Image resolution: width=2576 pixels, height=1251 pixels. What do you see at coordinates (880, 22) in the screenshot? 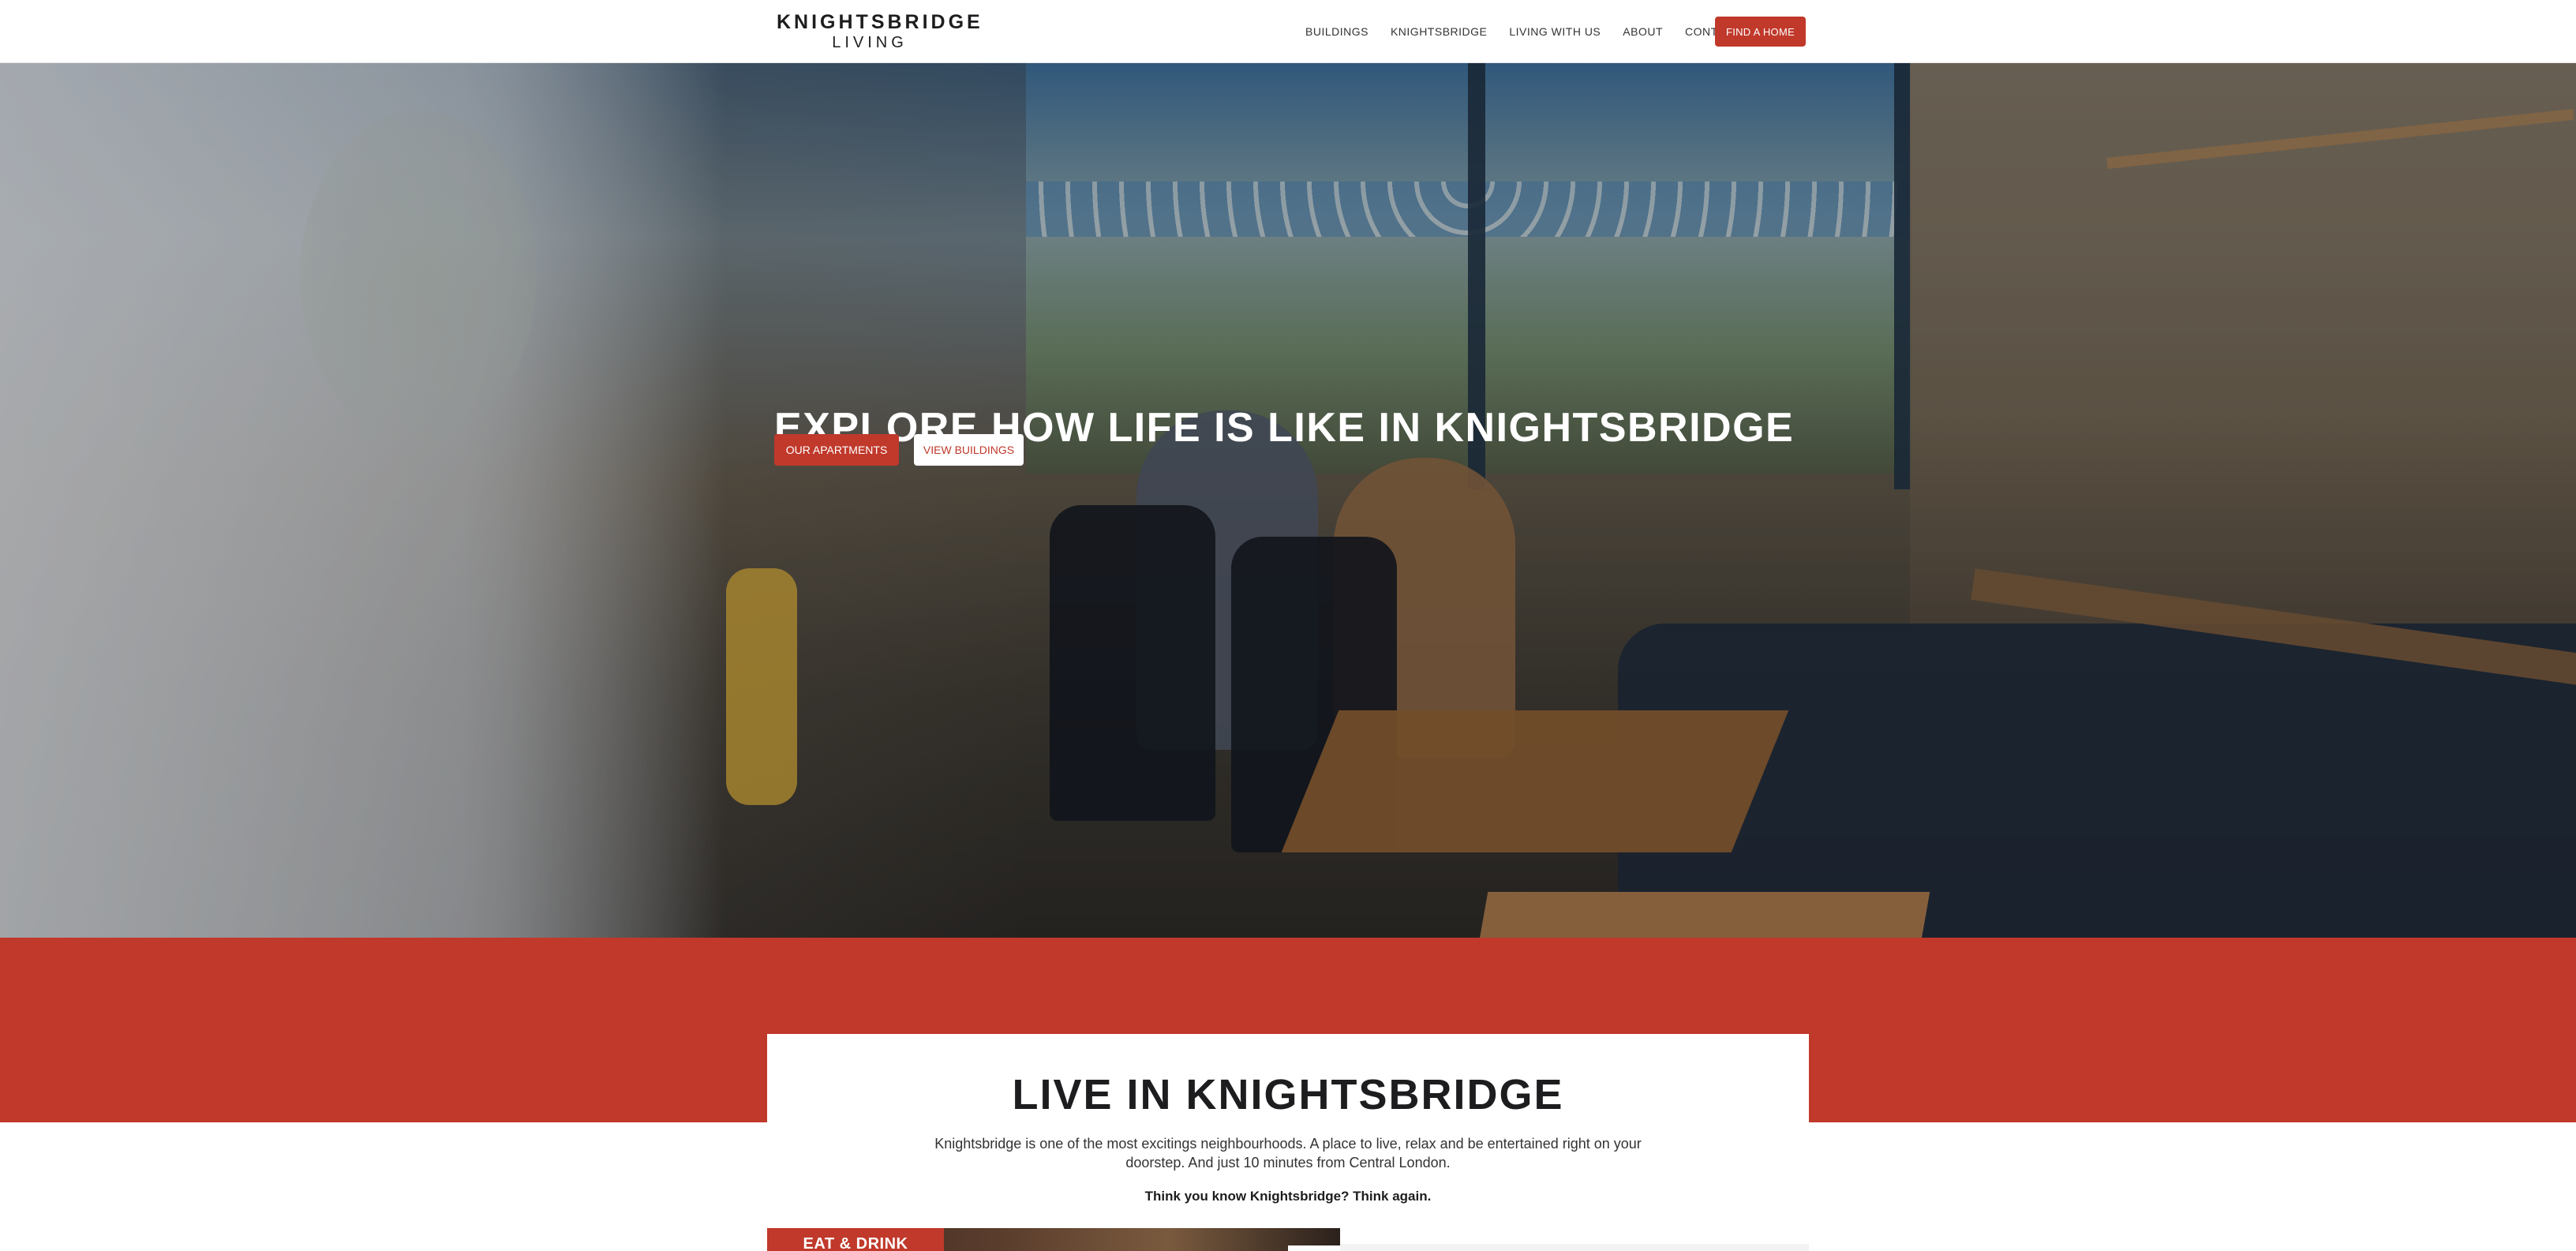
I see `logo-wordmark: KNIGHTSBRIDGE` at bounding box center [880, 22].